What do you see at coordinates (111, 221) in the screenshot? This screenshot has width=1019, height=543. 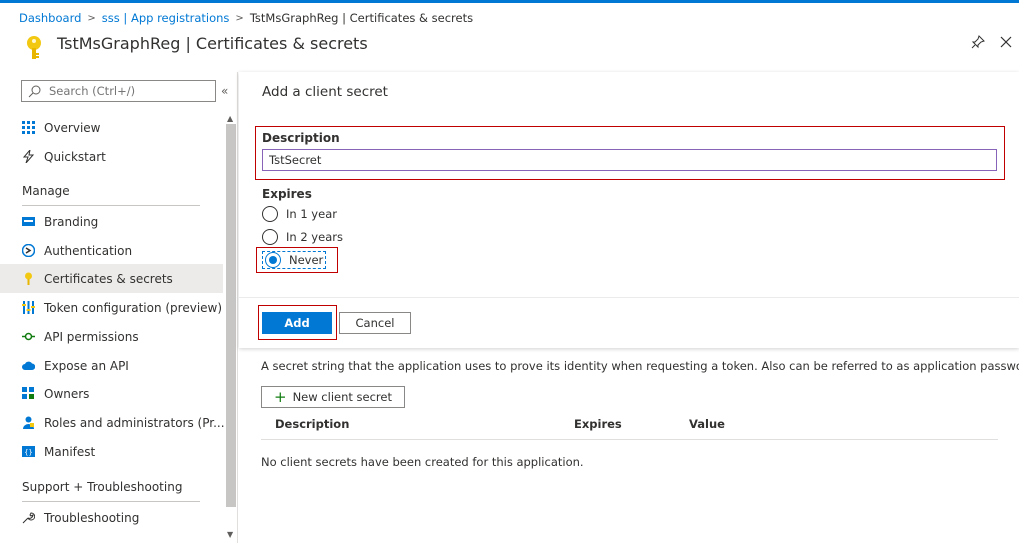 I see `sidebar-item-branding: Branding` at bounding box center [111, 221].